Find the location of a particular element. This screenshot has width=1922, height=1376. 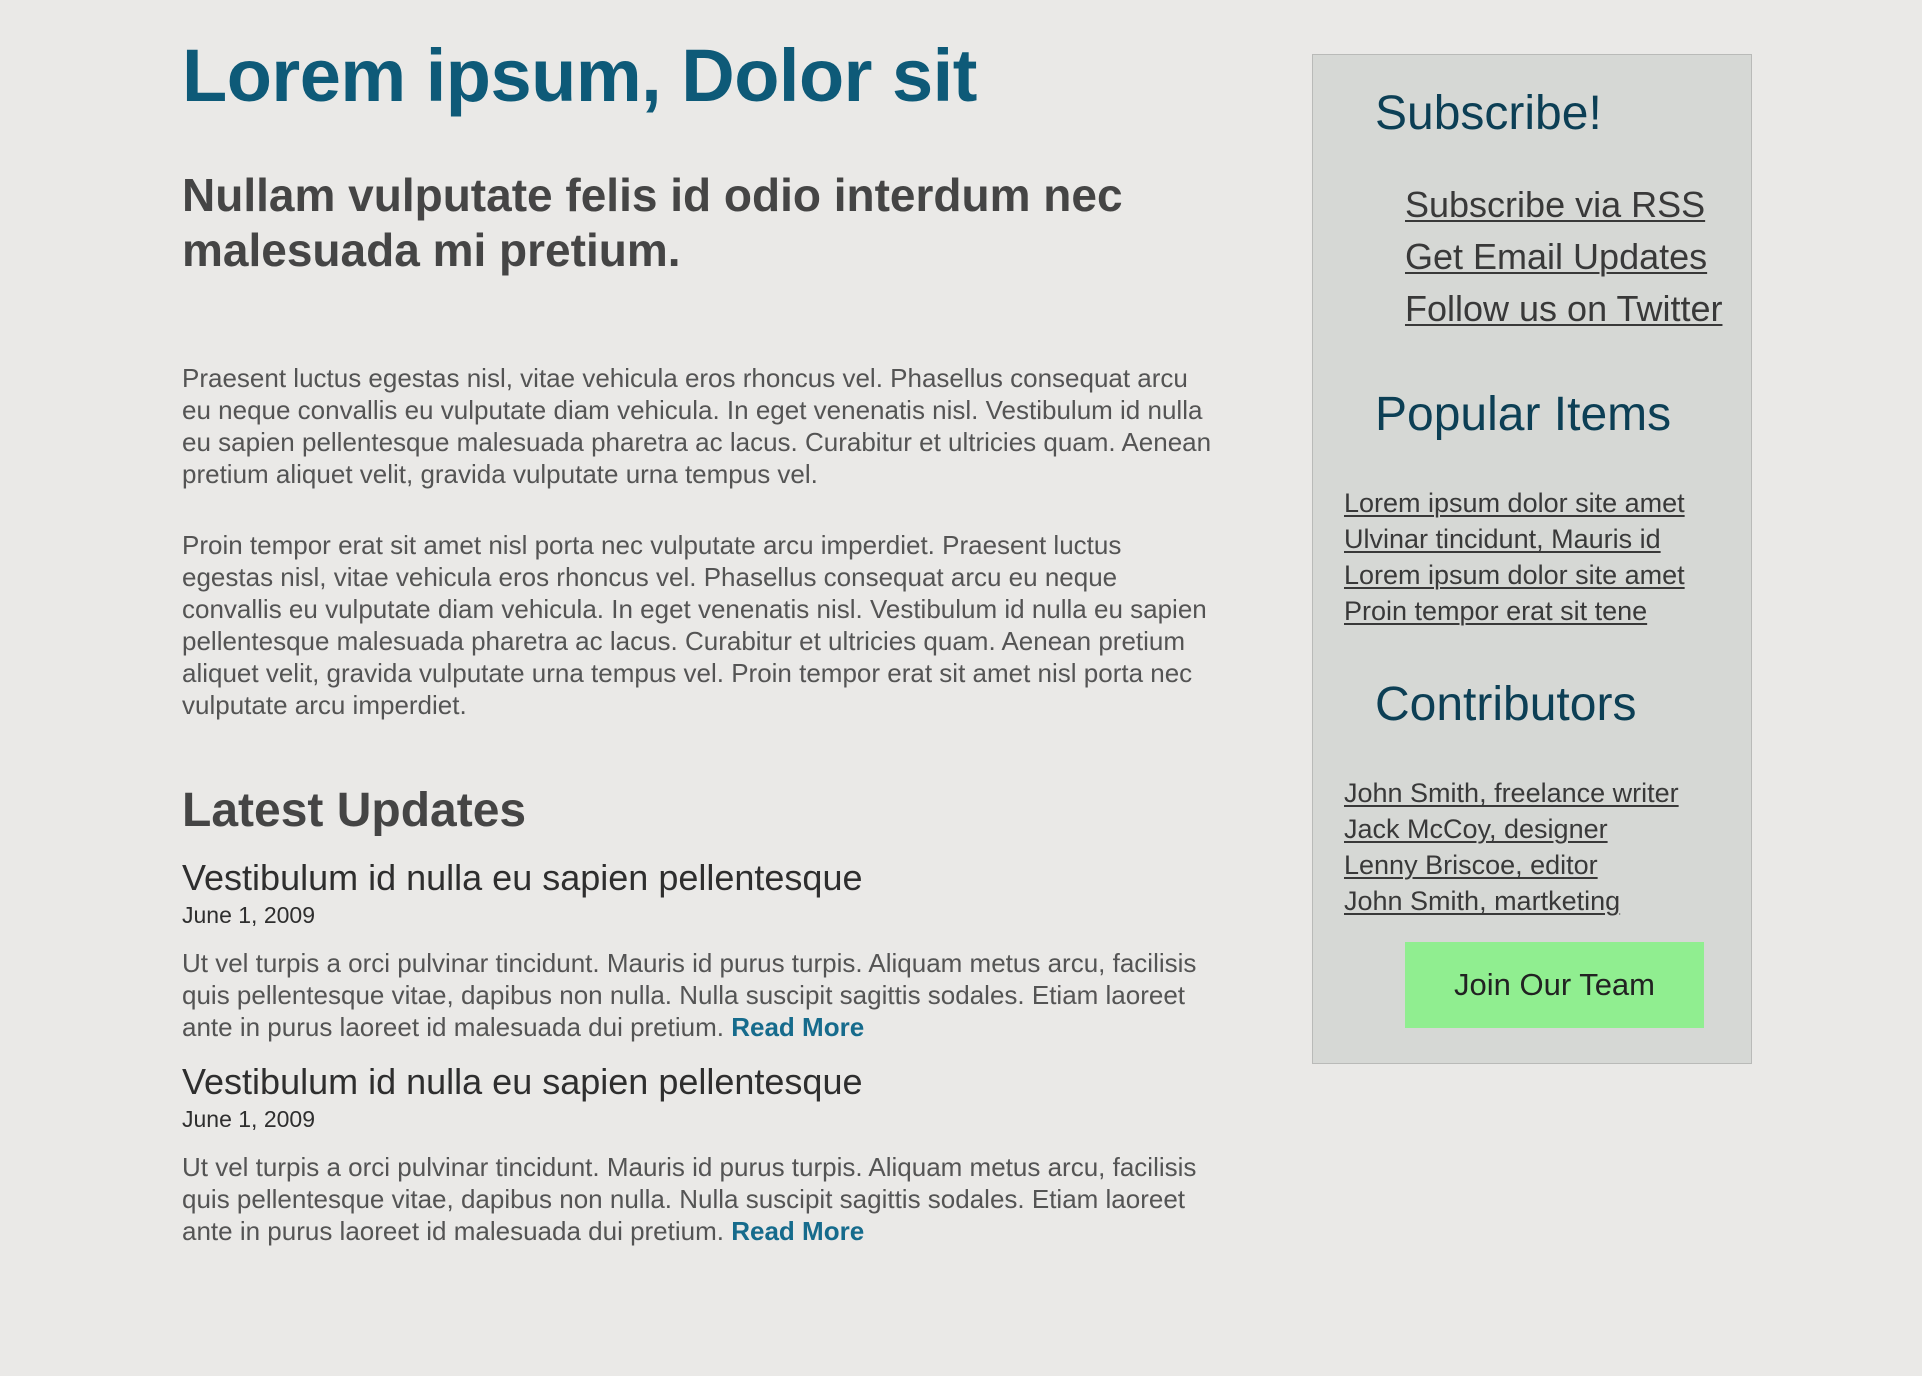

subscribe-item: Get Email Updates is located at coordinates (1563, 257).